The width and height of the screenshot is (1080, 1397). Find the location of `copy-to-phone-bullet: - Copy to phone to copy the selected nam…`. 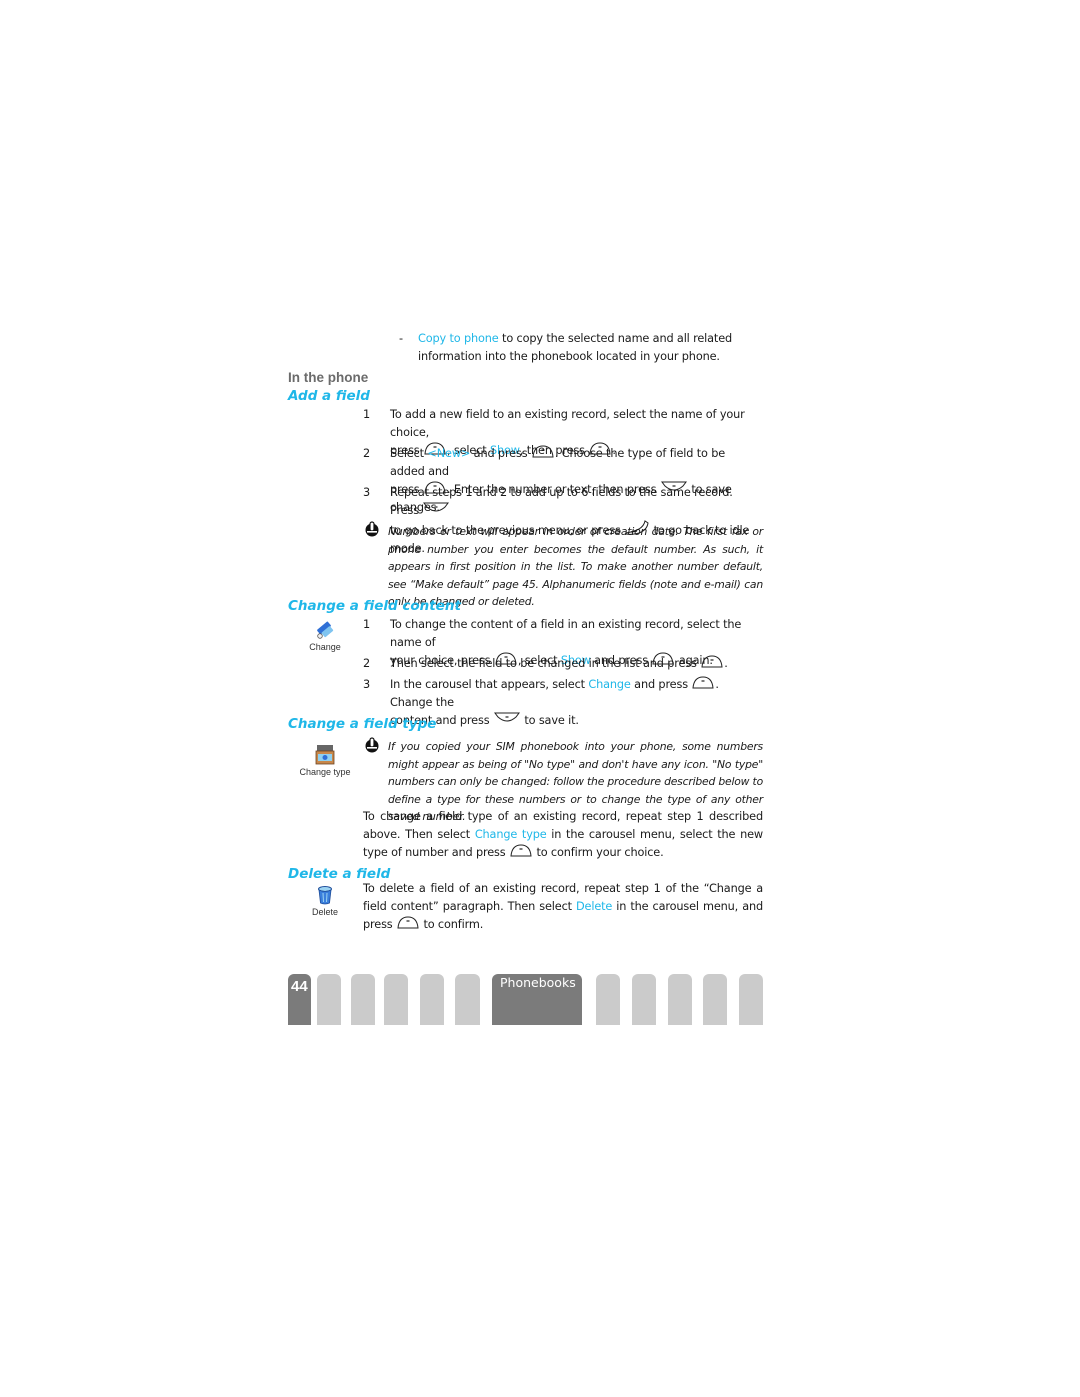

copy-to-phone-bullet: - Copy to phone to copy the selected nam… is located at coordinates (584, 348).